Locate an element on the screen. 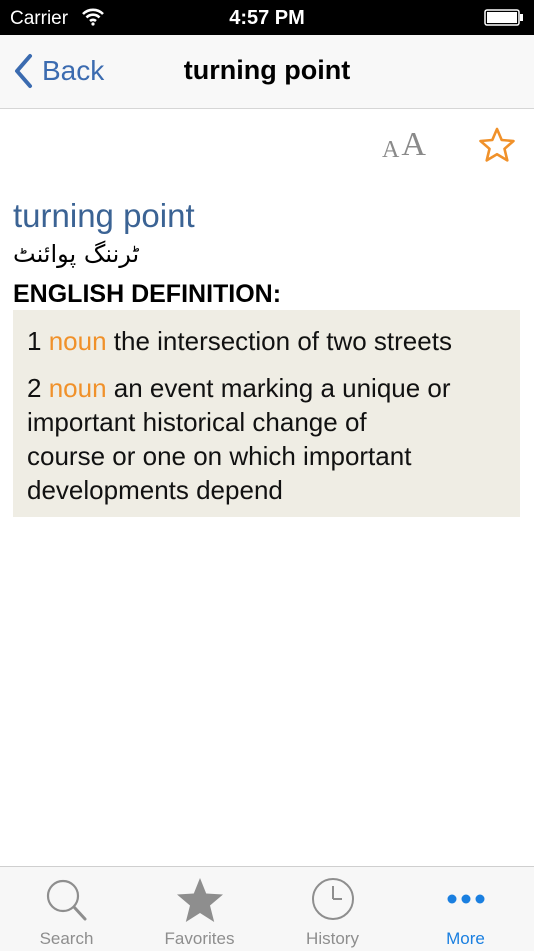 This screenshot has width=534, height=951. section-heading: ENGLISH DEFINITION: is located at coordinates (147, 294).